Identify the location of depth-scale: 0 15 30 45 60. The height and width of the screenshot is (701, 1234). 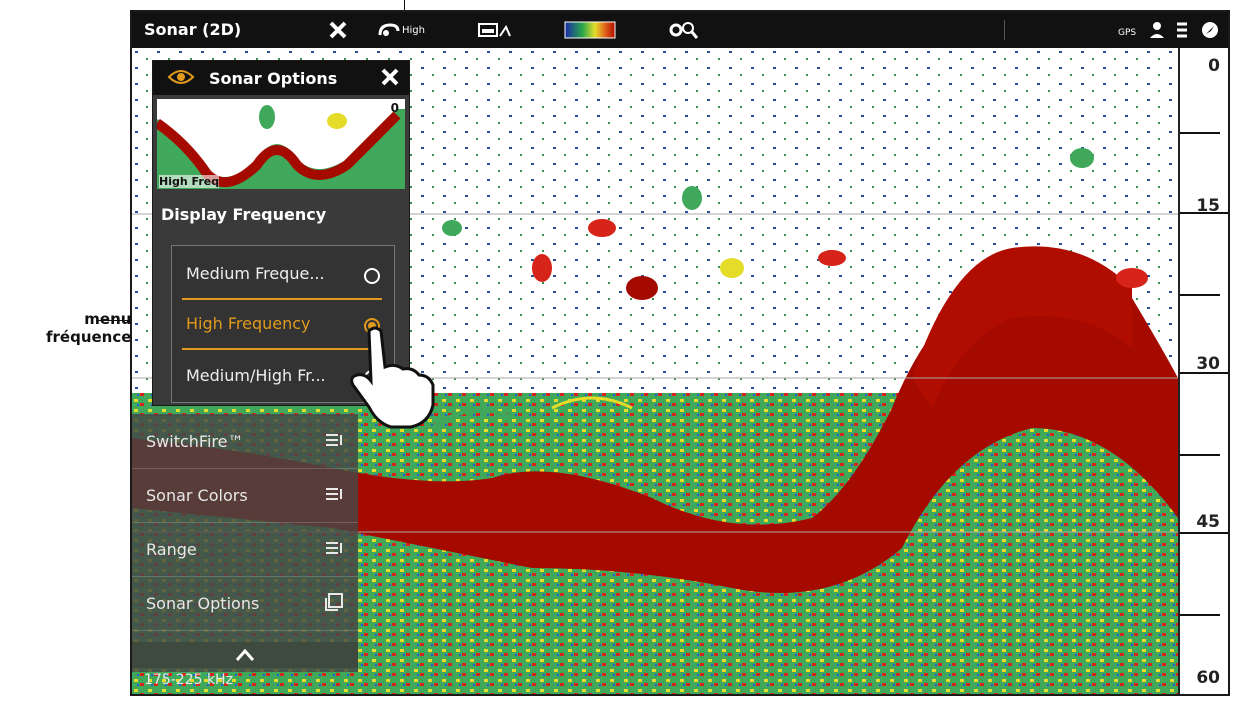
(1203, 371).